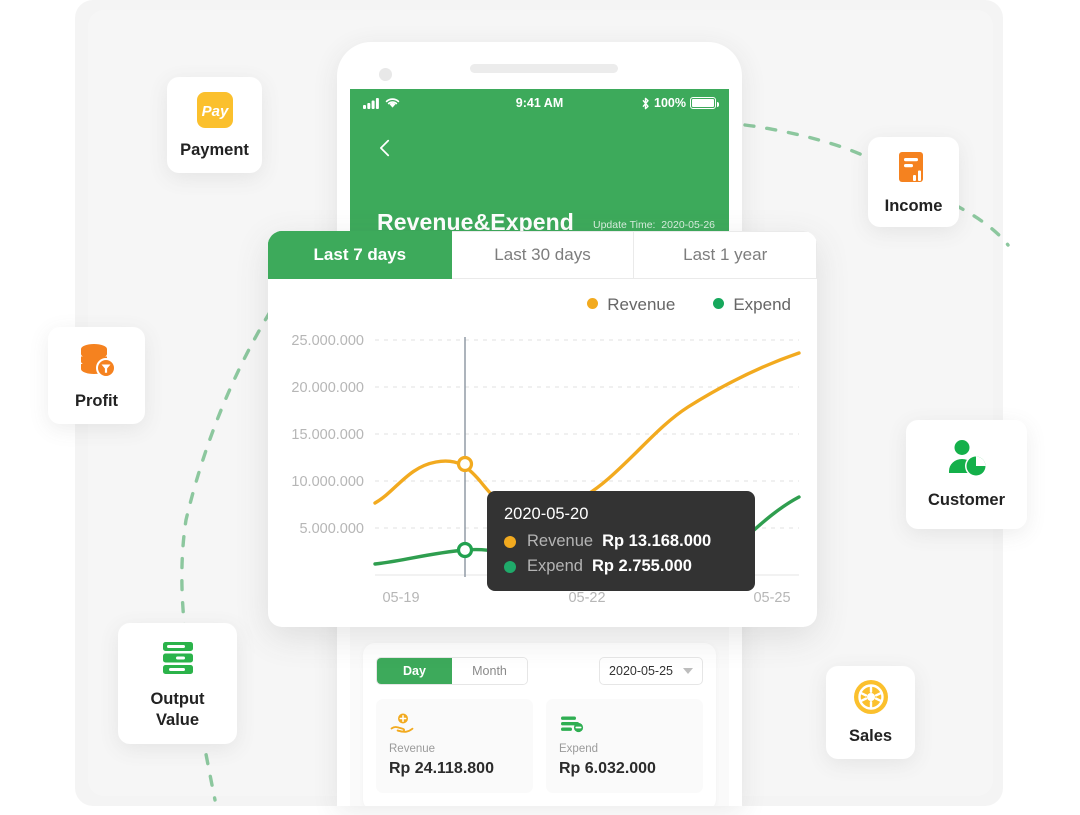 The width and height of the screenshot is (1080, 815). Describe the element at coordinates (641, 671) in the screenshot. I see `date-picker-value: 2020-05-25` at that location.